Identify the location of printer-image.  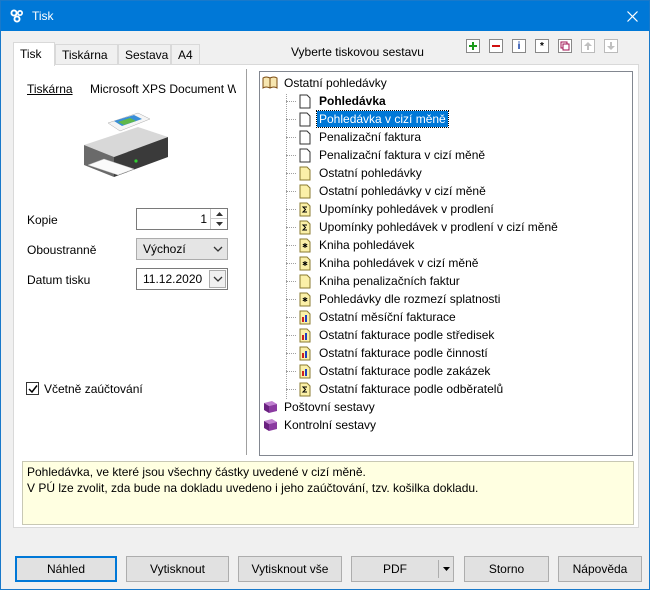
(126, 144).